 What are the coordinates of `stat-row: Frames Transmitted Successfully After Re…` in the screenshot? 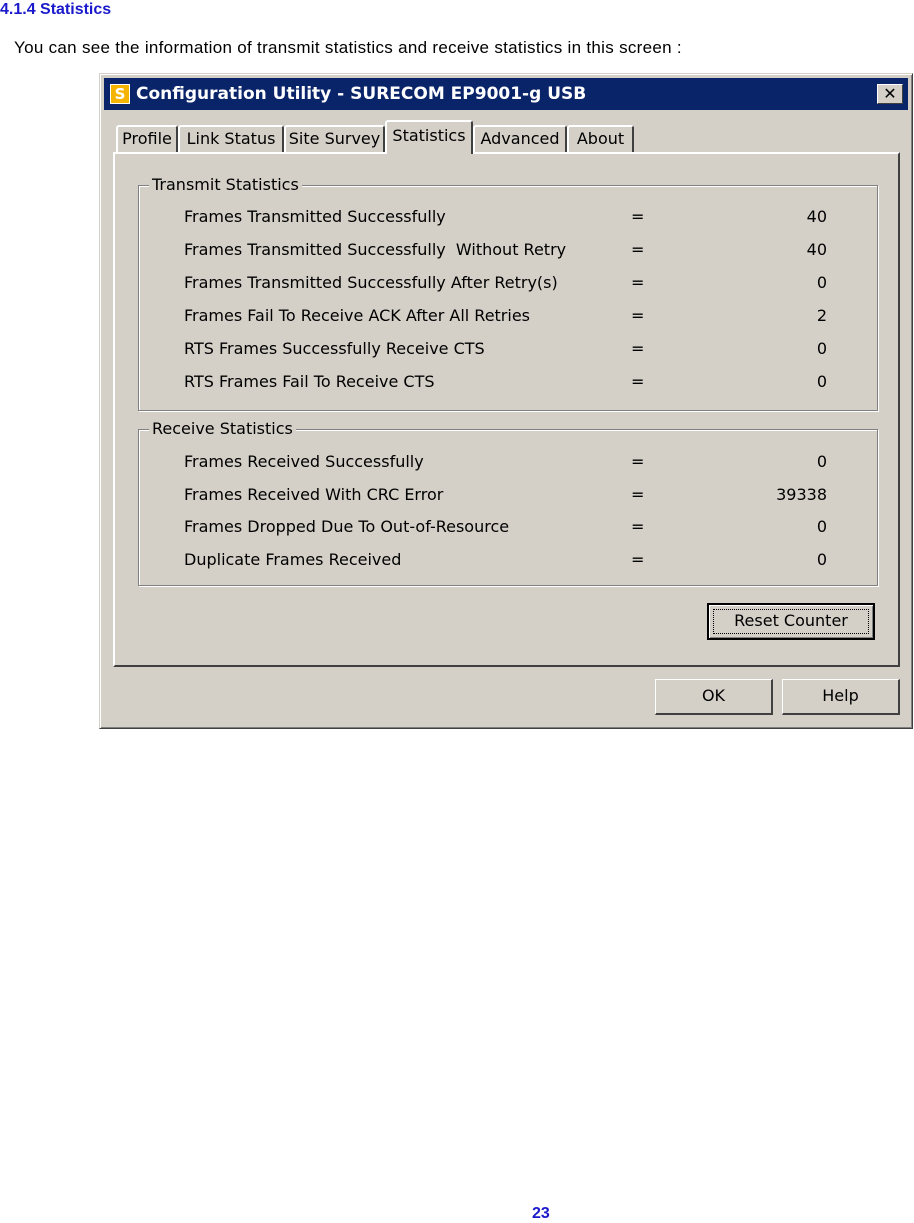 It's located at (508, 283).